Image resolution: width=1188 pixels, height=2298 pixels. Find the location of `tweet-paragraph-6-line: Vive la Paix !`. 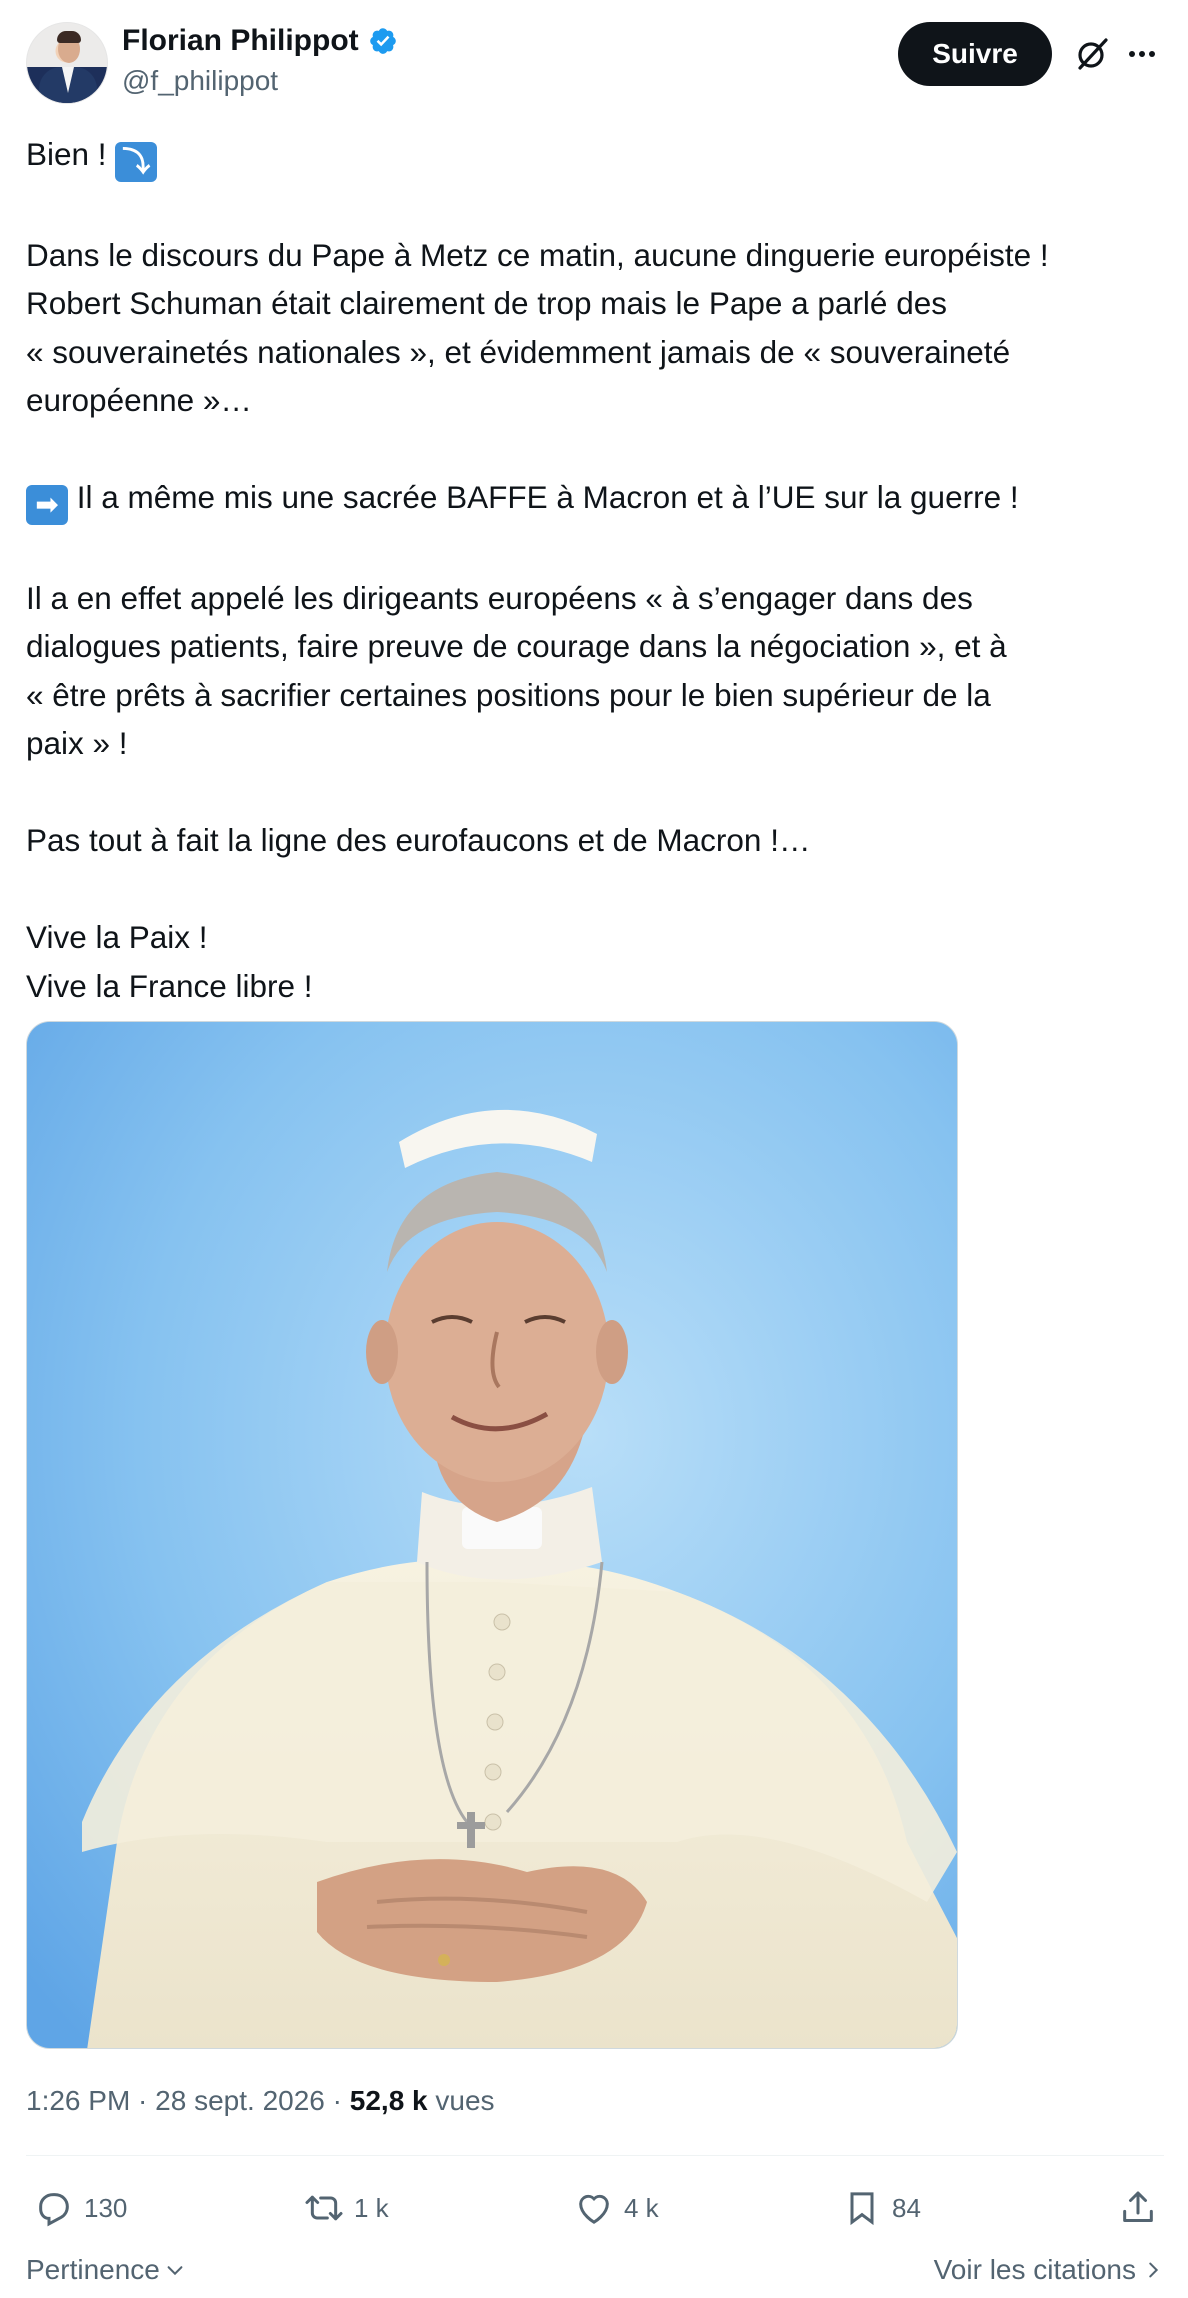

tweet-paragraph-6-line: Vive la Paix ! is located at coordinates (117, 937).